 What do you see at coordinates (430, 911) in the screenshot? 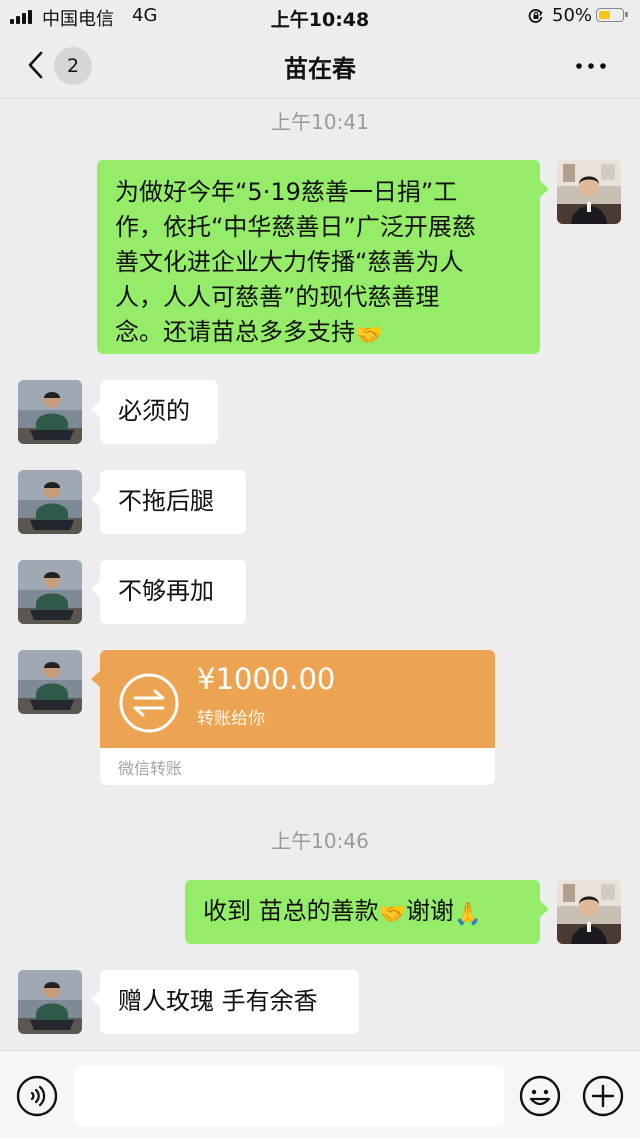
I see `message-text: 谢谢` at bounding box center [430, 911].